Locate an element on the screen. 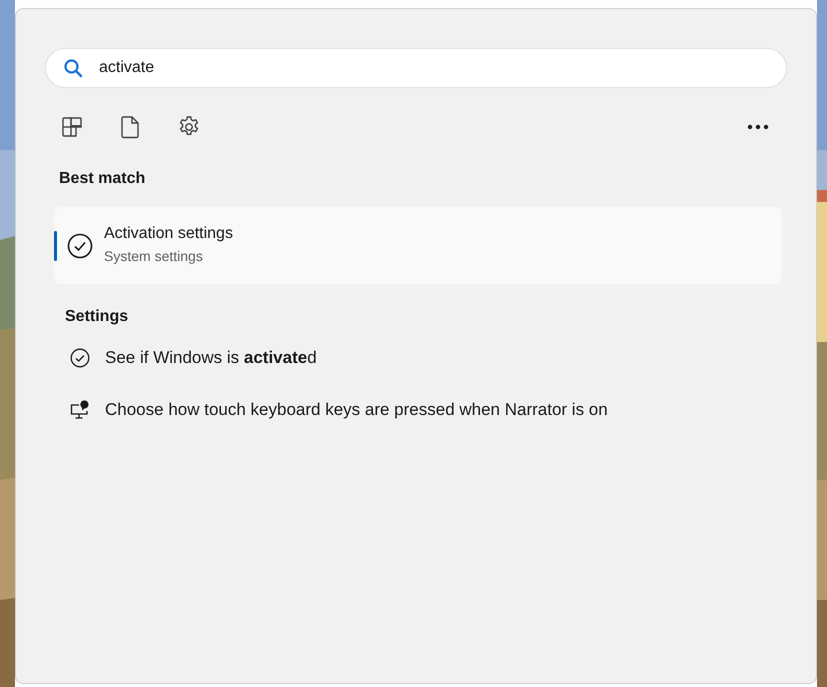 This screenshot has width=827, height=687. more-icon is located at coordinates (758, 127).